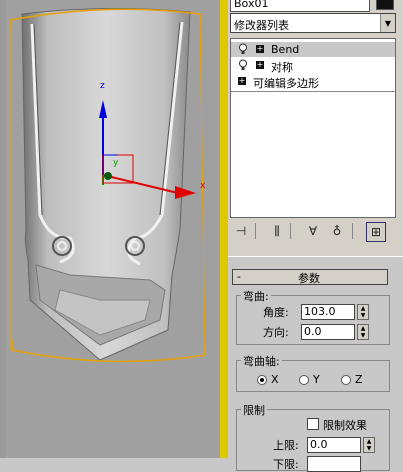 Image resolution: width=403 pixels, height=472 pixels. I want to click on bend-axis-group: 弯曲轴: X Y Z, so click(313, 372).